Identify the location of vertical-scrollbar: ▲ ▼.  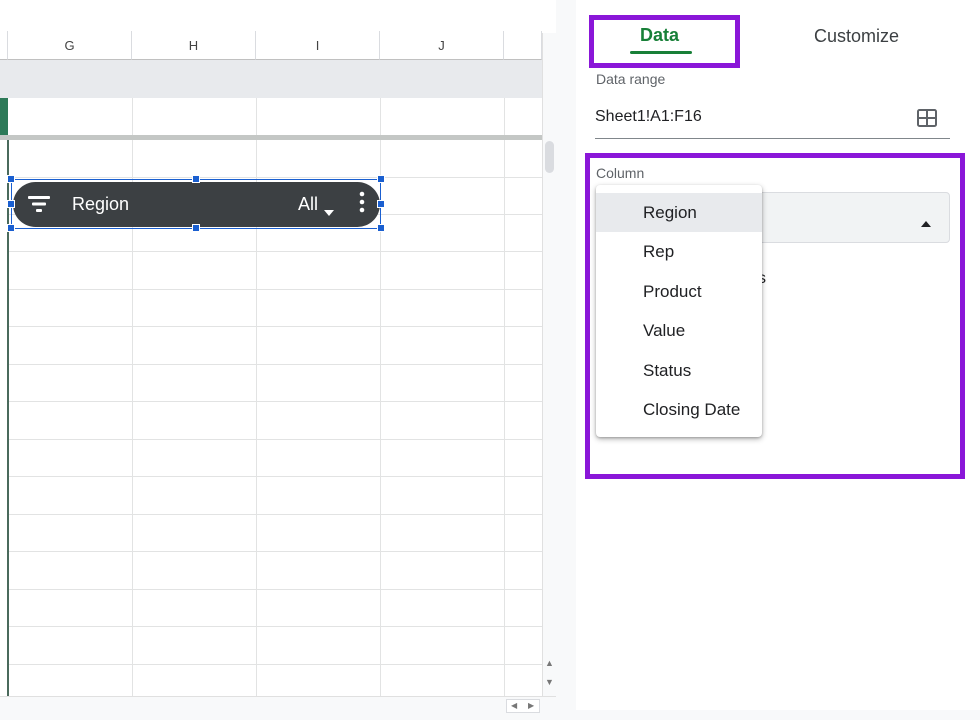
(549, 364).